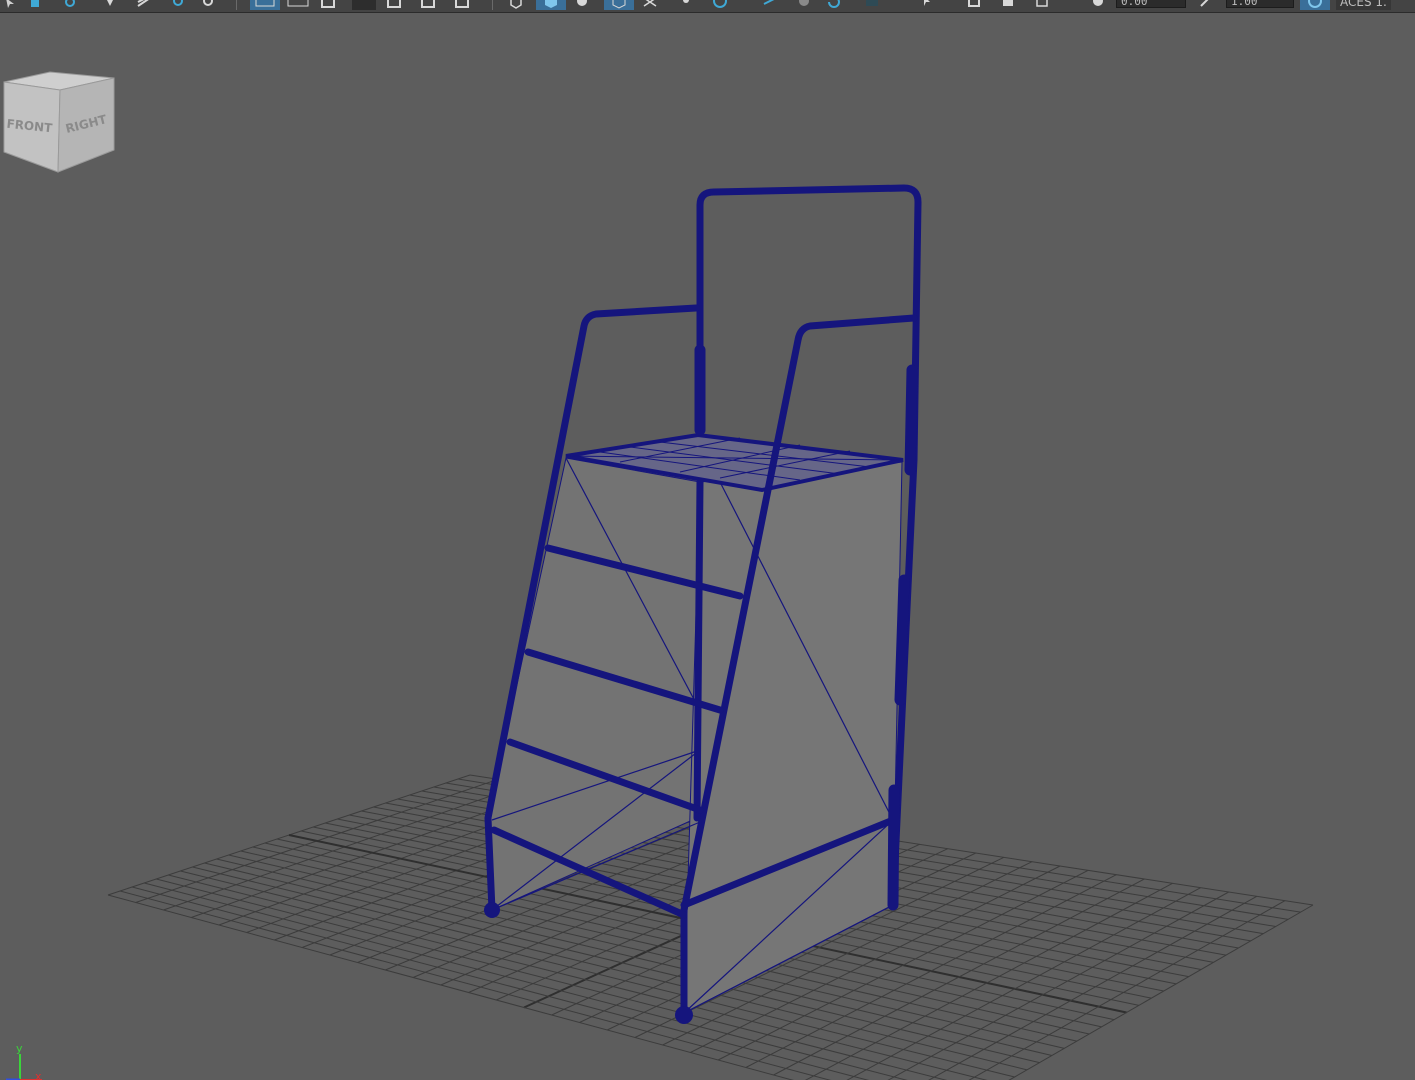 The width and height of the screenshot is (1415, 1080). Describe the element at coordinates (265, 5) in the screenshot. I see `safe-action-icon` at that location.